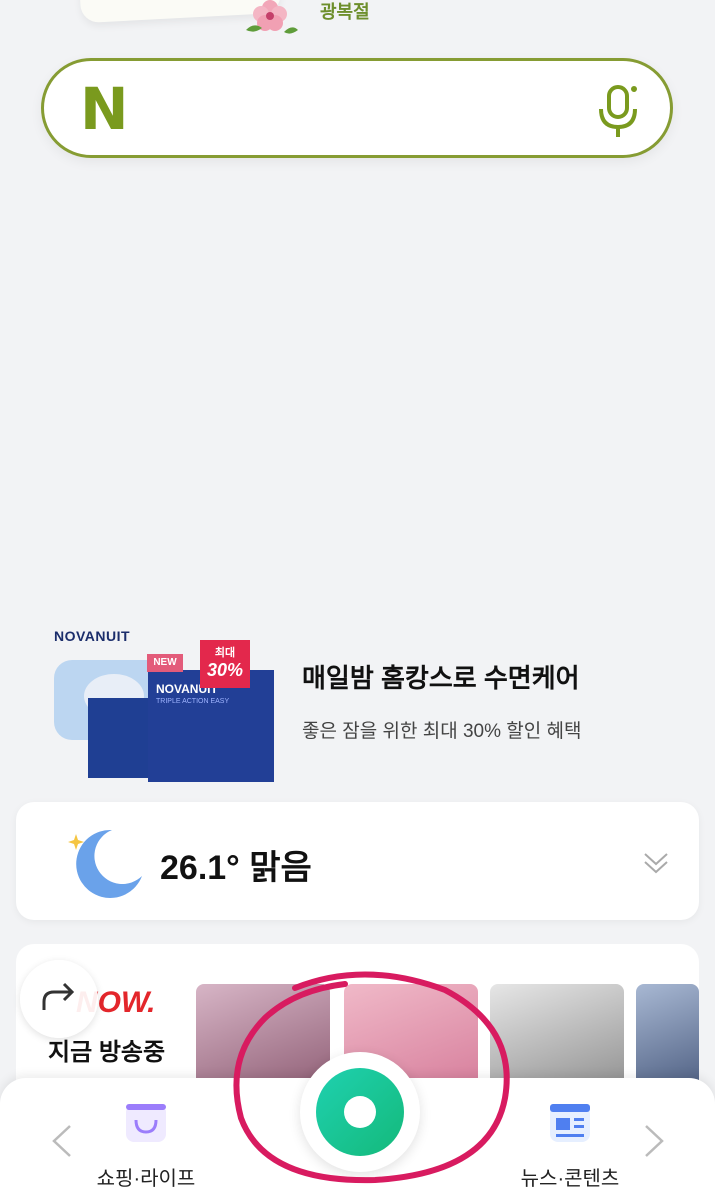  Describe the element at coordinates (104, 109) in the screenshot. I see `naver-logo: N` at that location.